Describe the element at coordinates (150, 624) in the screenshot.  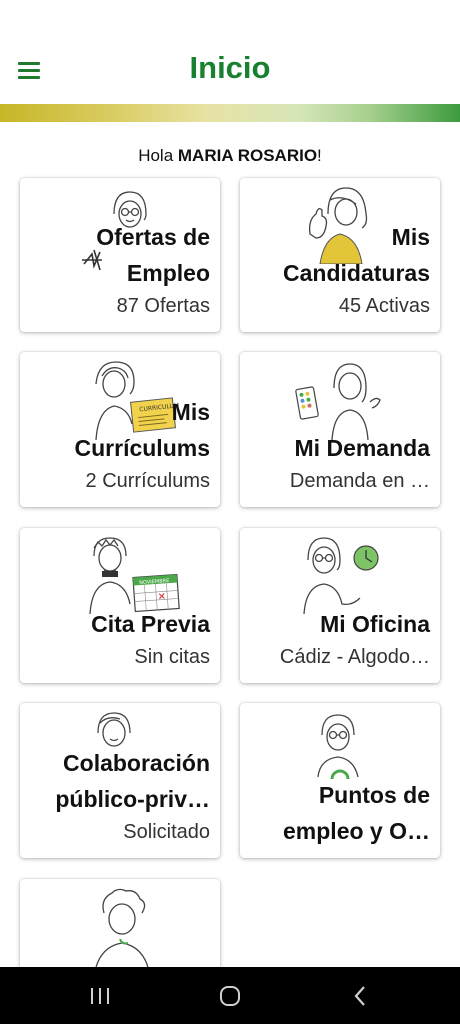
I see `card-title-line1: Cita Previa` at that location.